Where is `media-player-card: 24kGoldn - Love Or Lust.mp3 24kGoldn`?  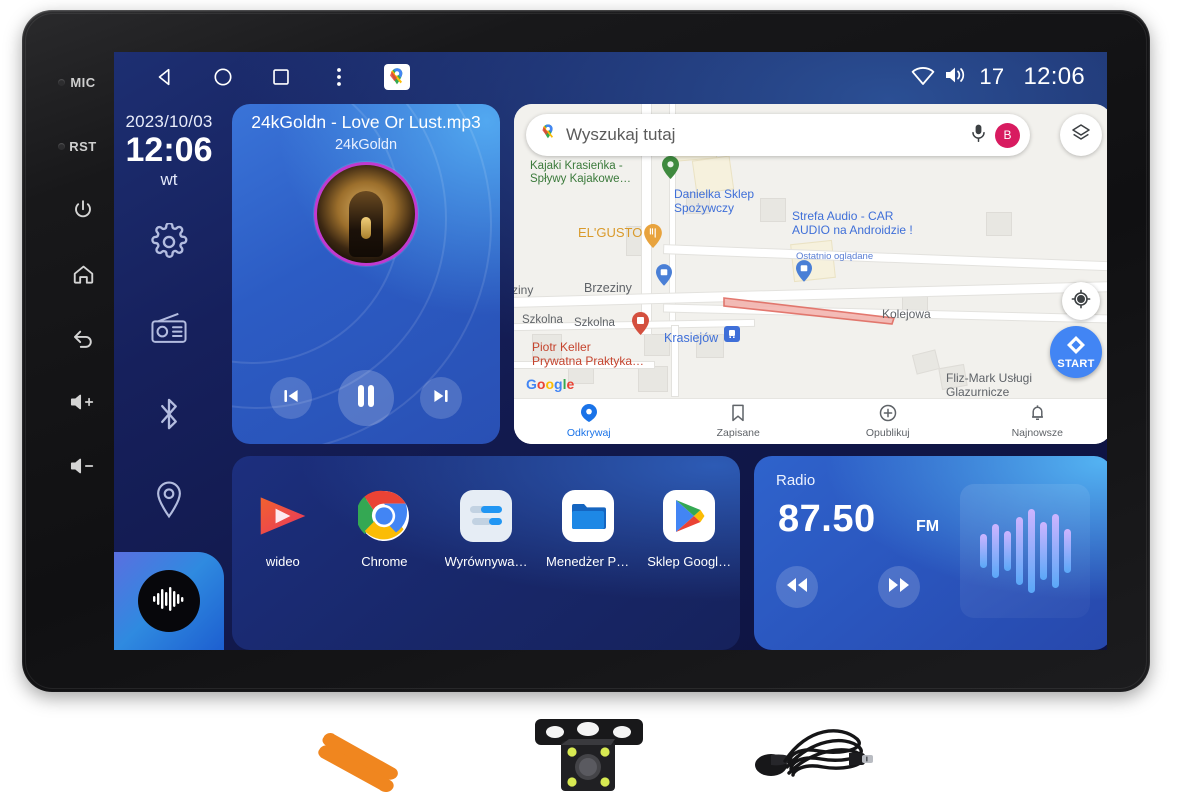 media-player-card: 24kGoldn - Love Or Lust.mp3 24kGoldn is located at coordinates (366, 274).